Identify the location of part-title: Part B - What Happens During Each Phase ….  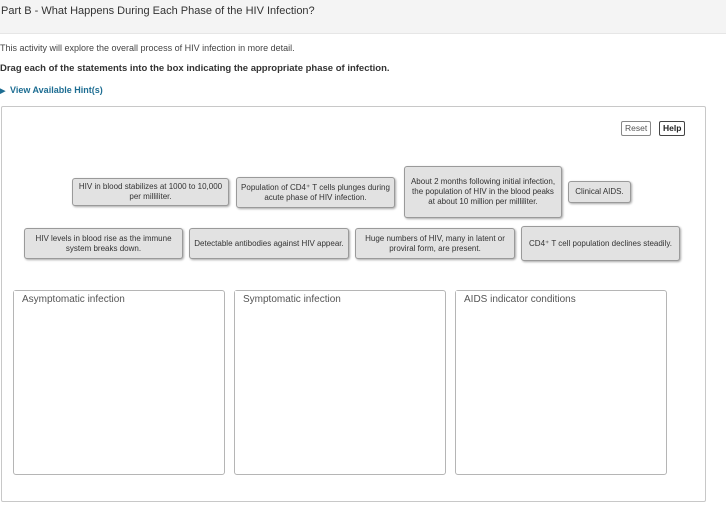
(363, 17).